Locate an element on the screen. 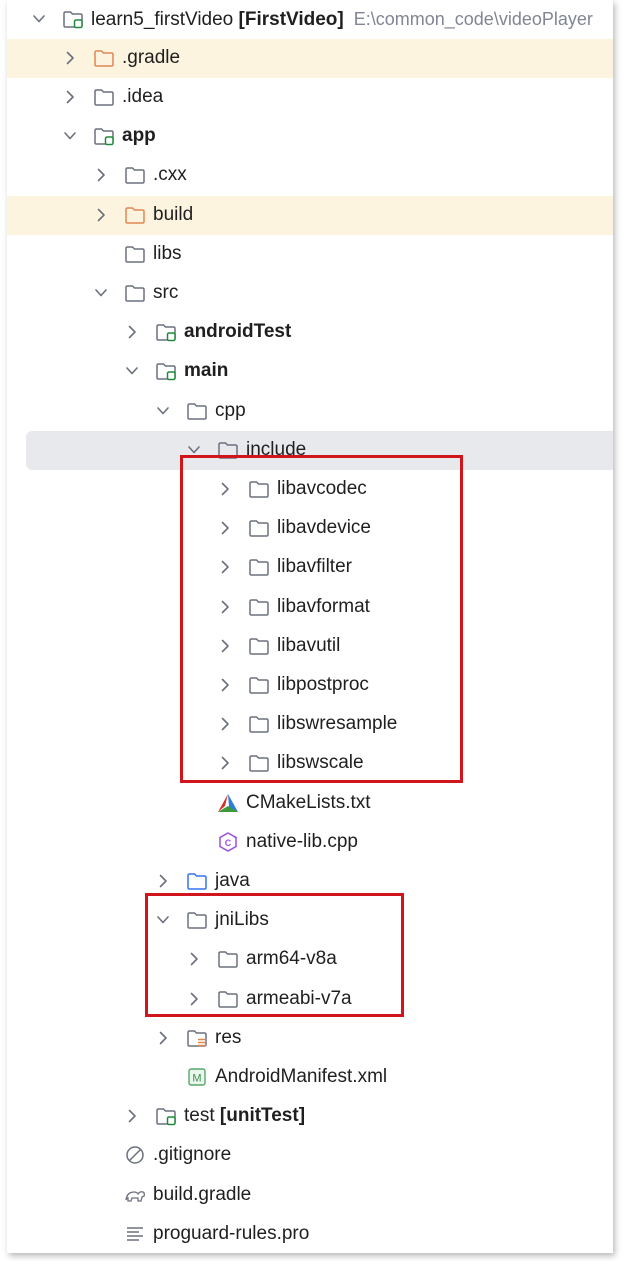 Image resolution: width=627 pixels, height=1261 pixels. tree-item-idea: .idea is located at coordinates (310, 97).